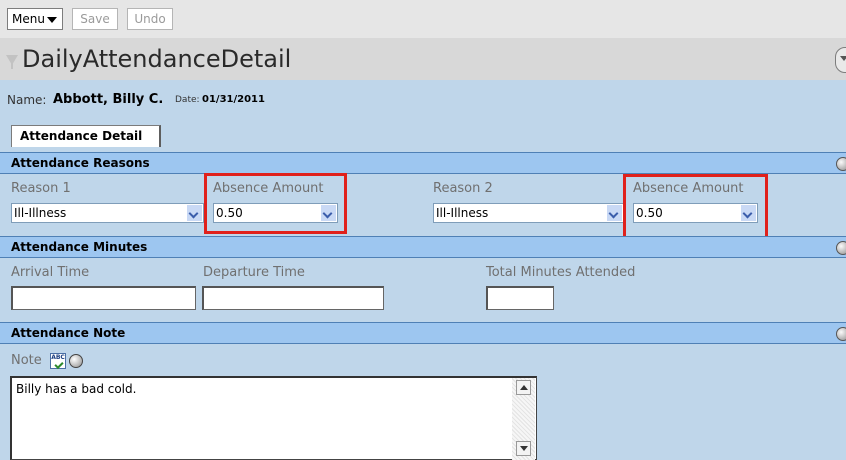 This screenshot has height=460, width=846. Describe the element at coordinates (27, 100) in the screenshot. I see `name-label: Name:` at that location.